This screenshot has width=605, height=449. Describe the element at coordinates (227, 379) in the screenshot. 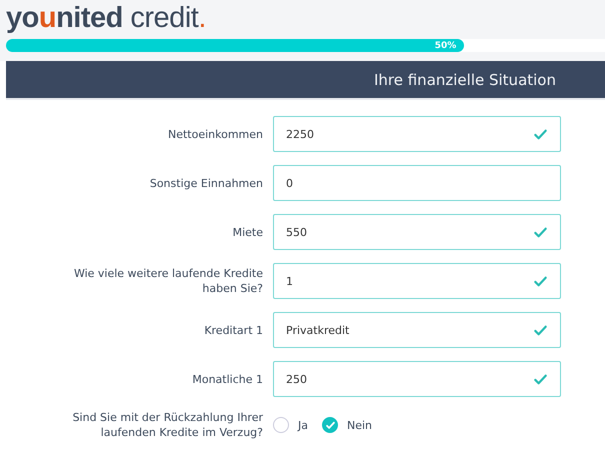

I see `field-label: Monatliche 1` at that location.